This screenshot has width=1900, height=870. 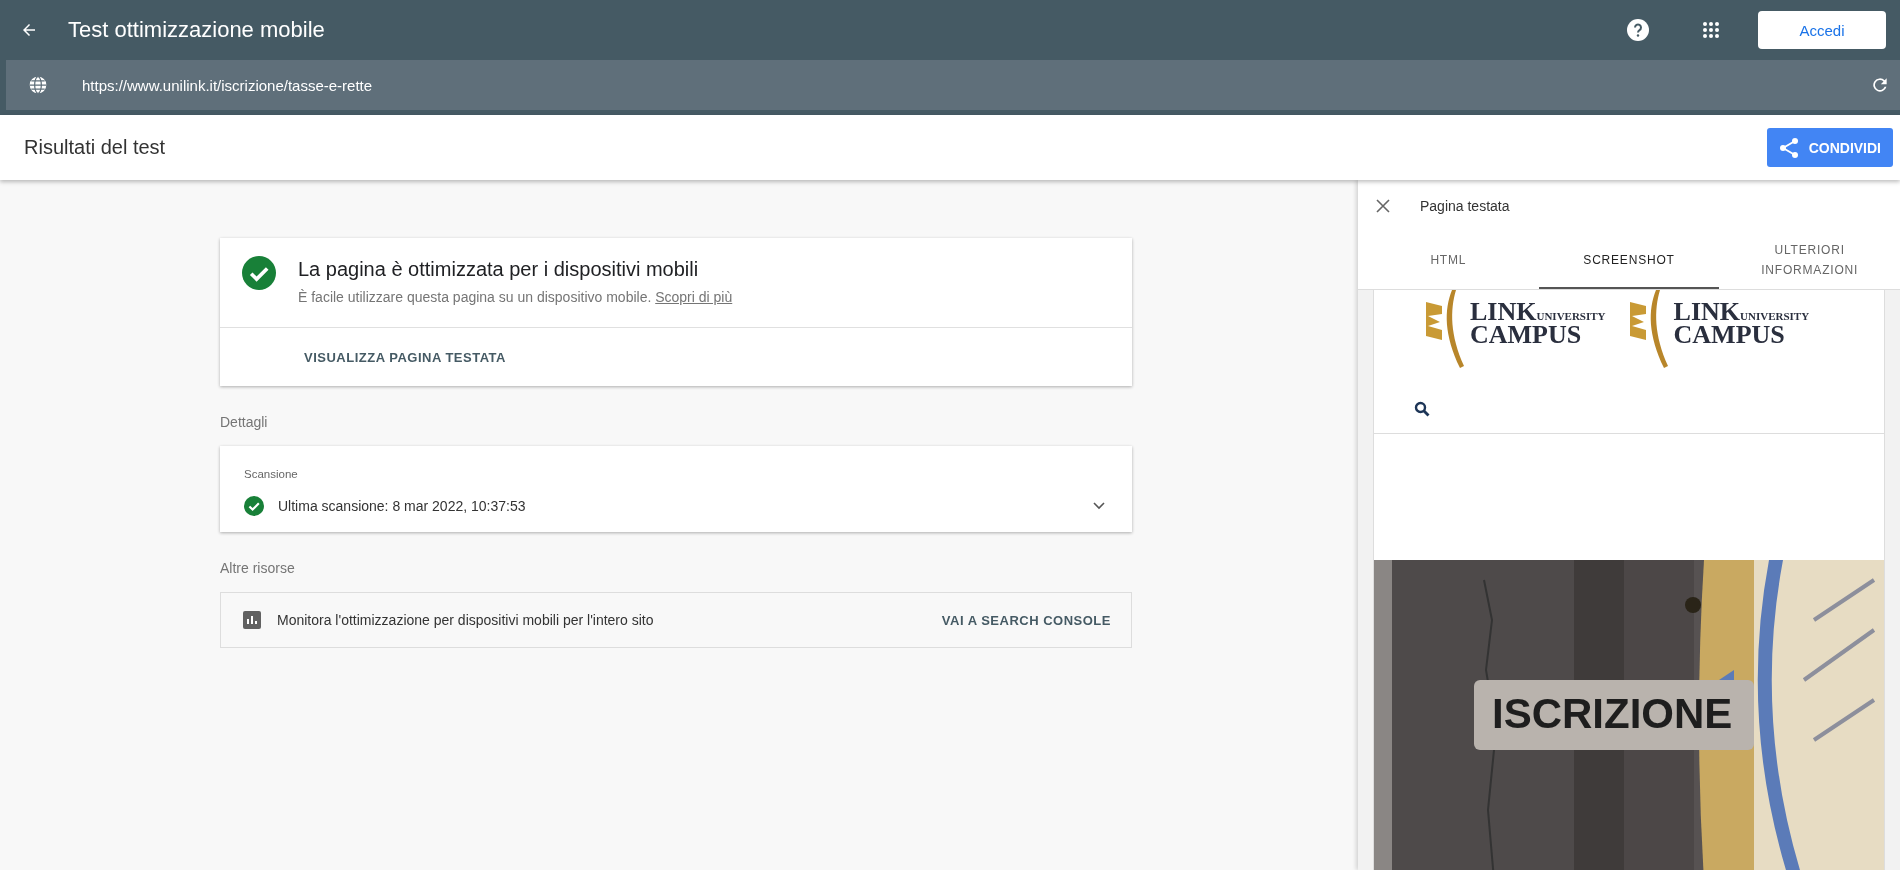 I want to click on tab: HTML, so click(x=1448, y=260).